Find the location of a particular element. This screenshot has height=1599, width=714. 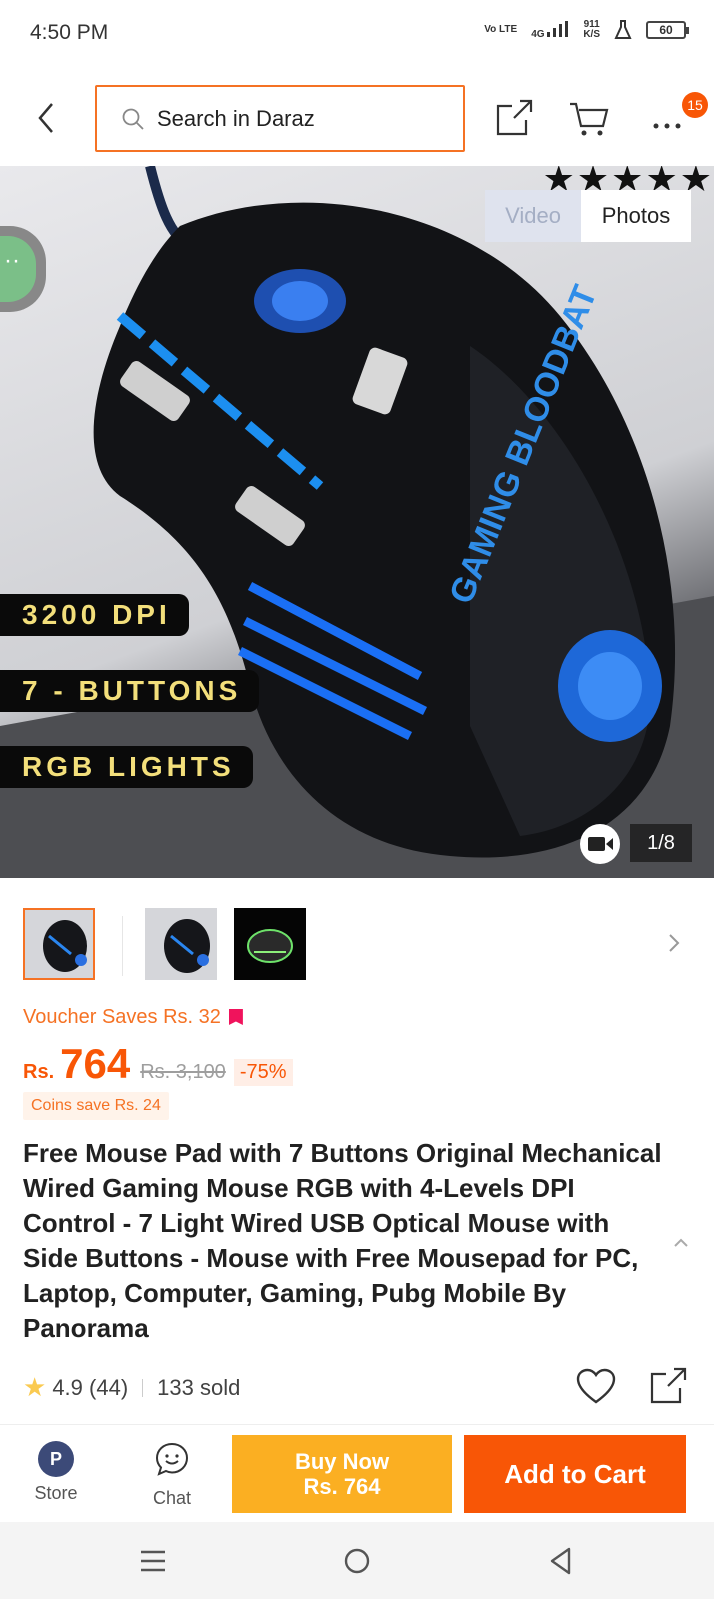

search-placeholder: Search in Daraz is located at coordinates (236, 118).